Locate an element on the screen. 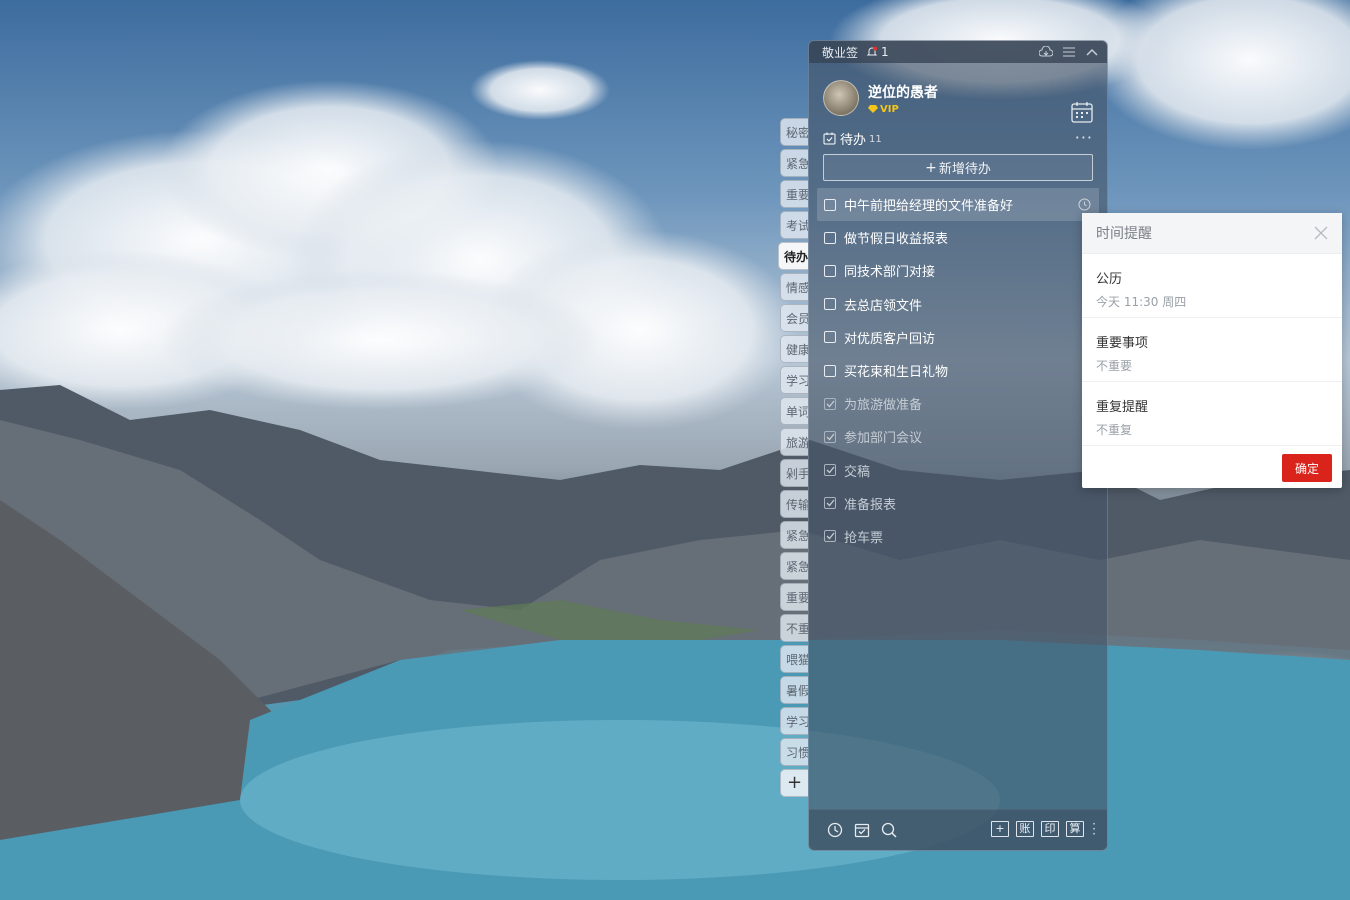 This screenshot has width=1350, height=900. todo-item: 买花束和生日礼物 is located at coordinates (958, 370).